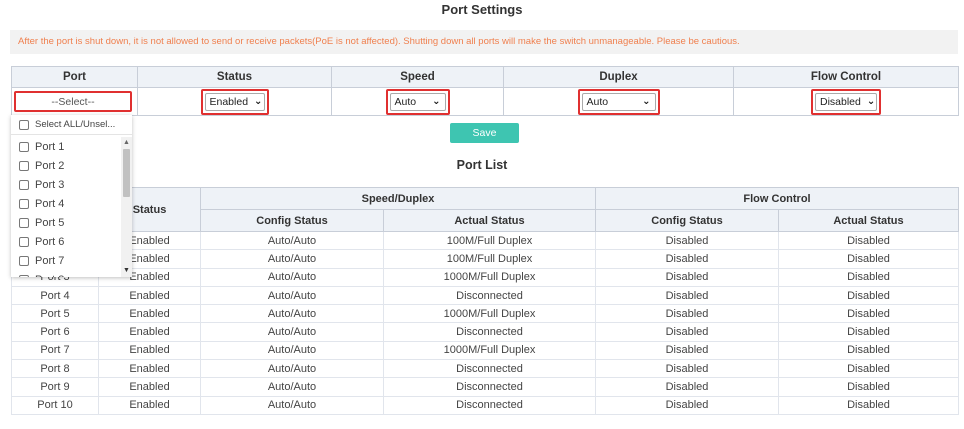  I want to click on list-header-speed-duplex: Speed/Duplex, so click(398, 198).